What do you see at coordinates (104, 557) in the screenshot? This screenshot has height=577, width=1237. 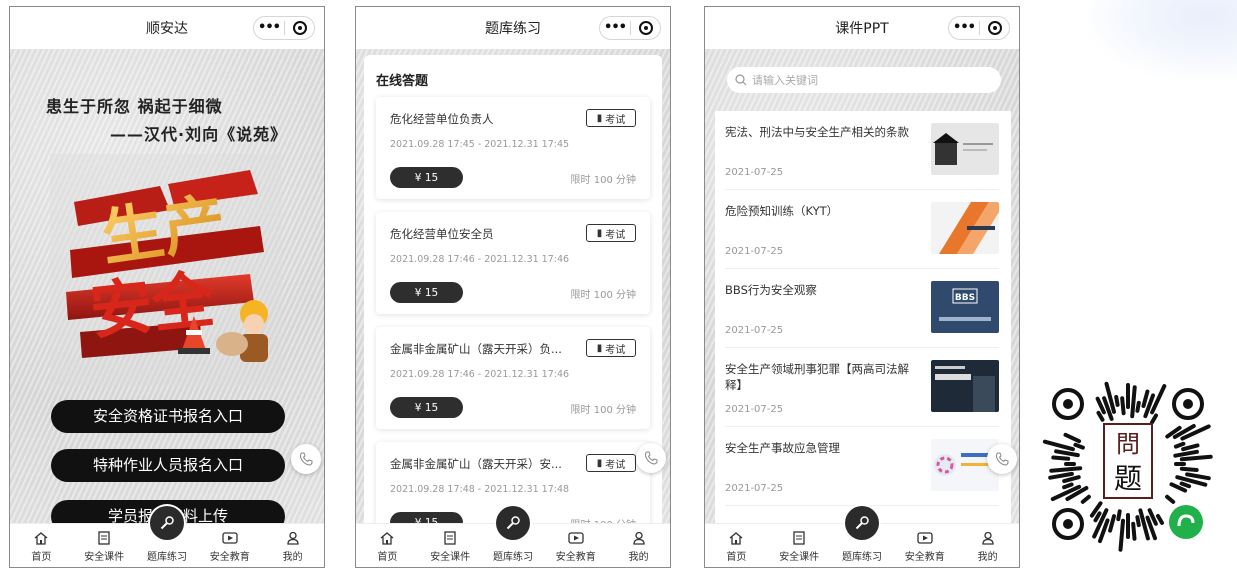 I see `tab-label: 安全课件` at bounding box center [104, 557].